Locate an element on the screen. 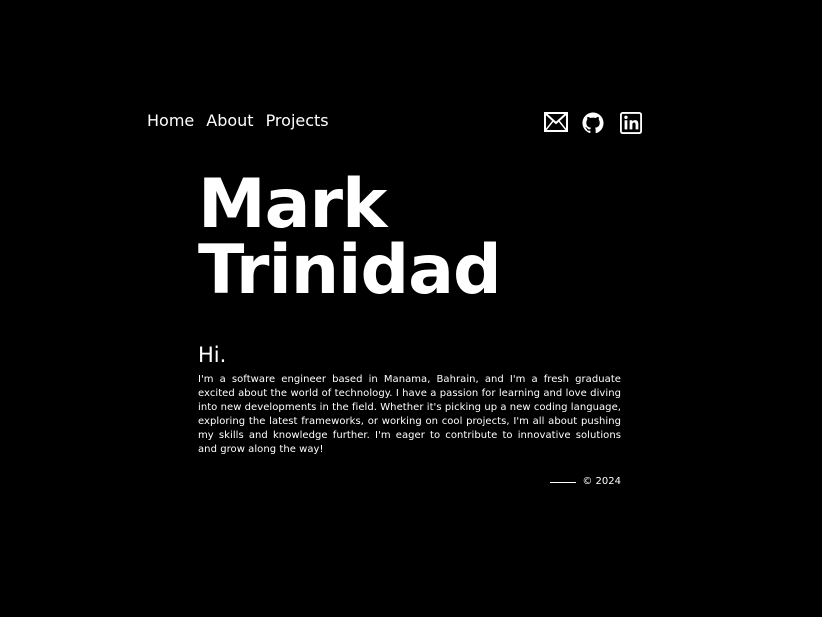 The width and height of the screenshot is (822, 617). main-nav: Home About Projects is located at coordinates (238, 121).